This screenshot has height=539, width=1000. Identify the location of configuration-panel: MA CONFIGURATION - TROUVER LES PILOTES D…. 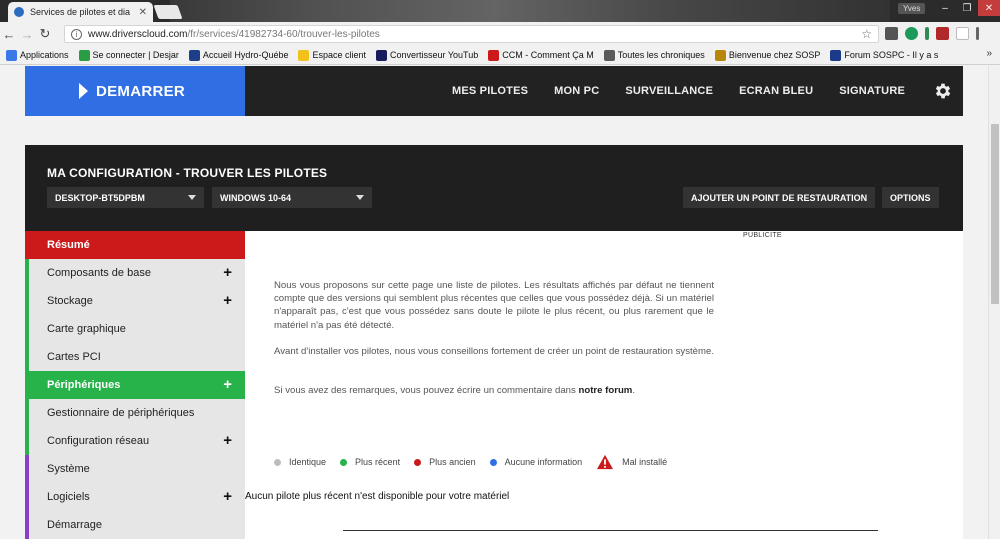
(494, 188).